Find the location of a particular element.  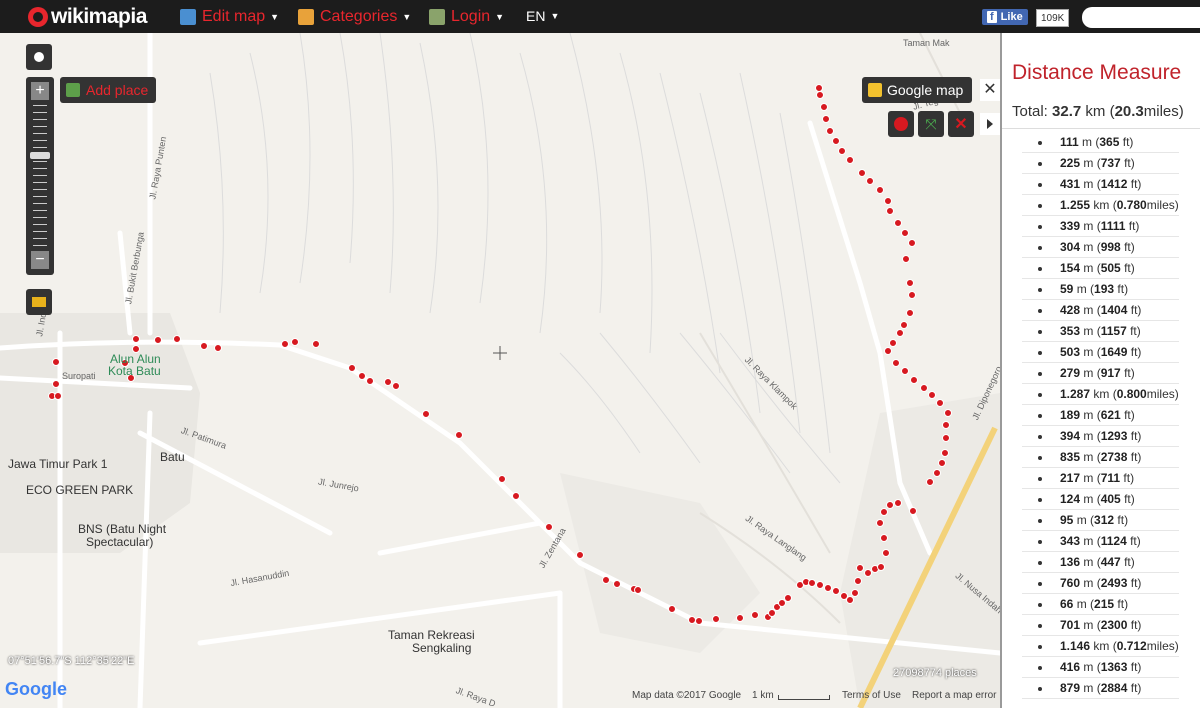

segment-item: 879 m (2884 ft) is located at coordinates (1090, 688).